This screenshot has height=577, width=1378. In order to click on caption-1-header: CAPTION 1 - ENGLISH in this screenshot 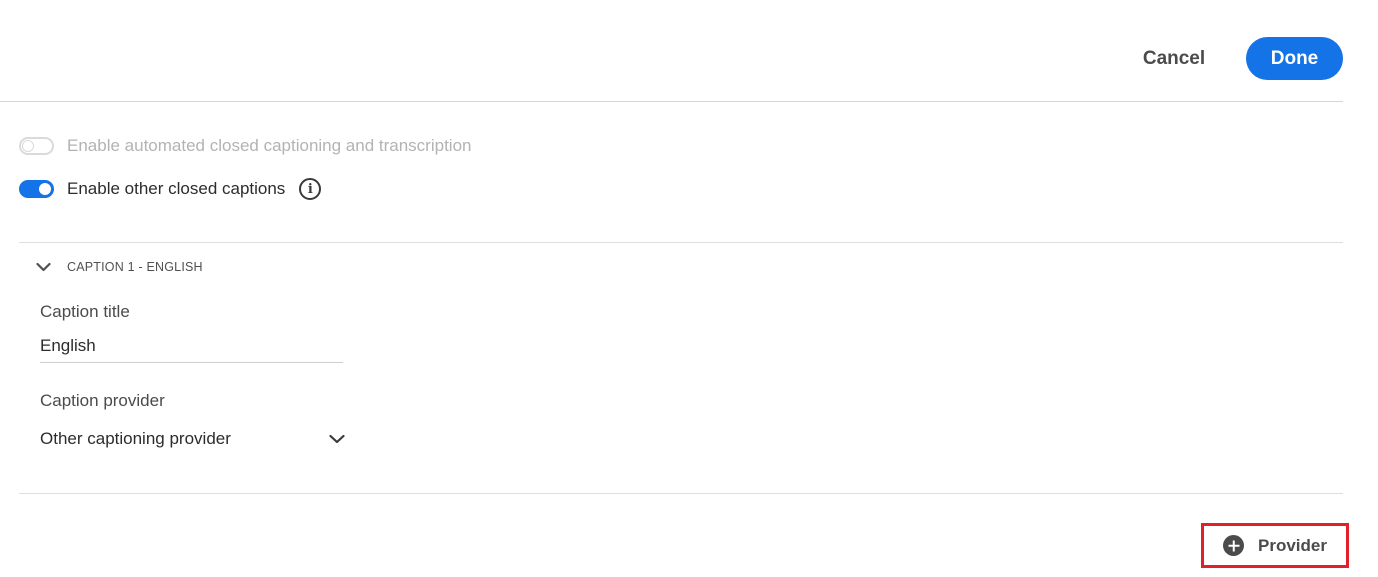, I will do `click(119, 267)`.